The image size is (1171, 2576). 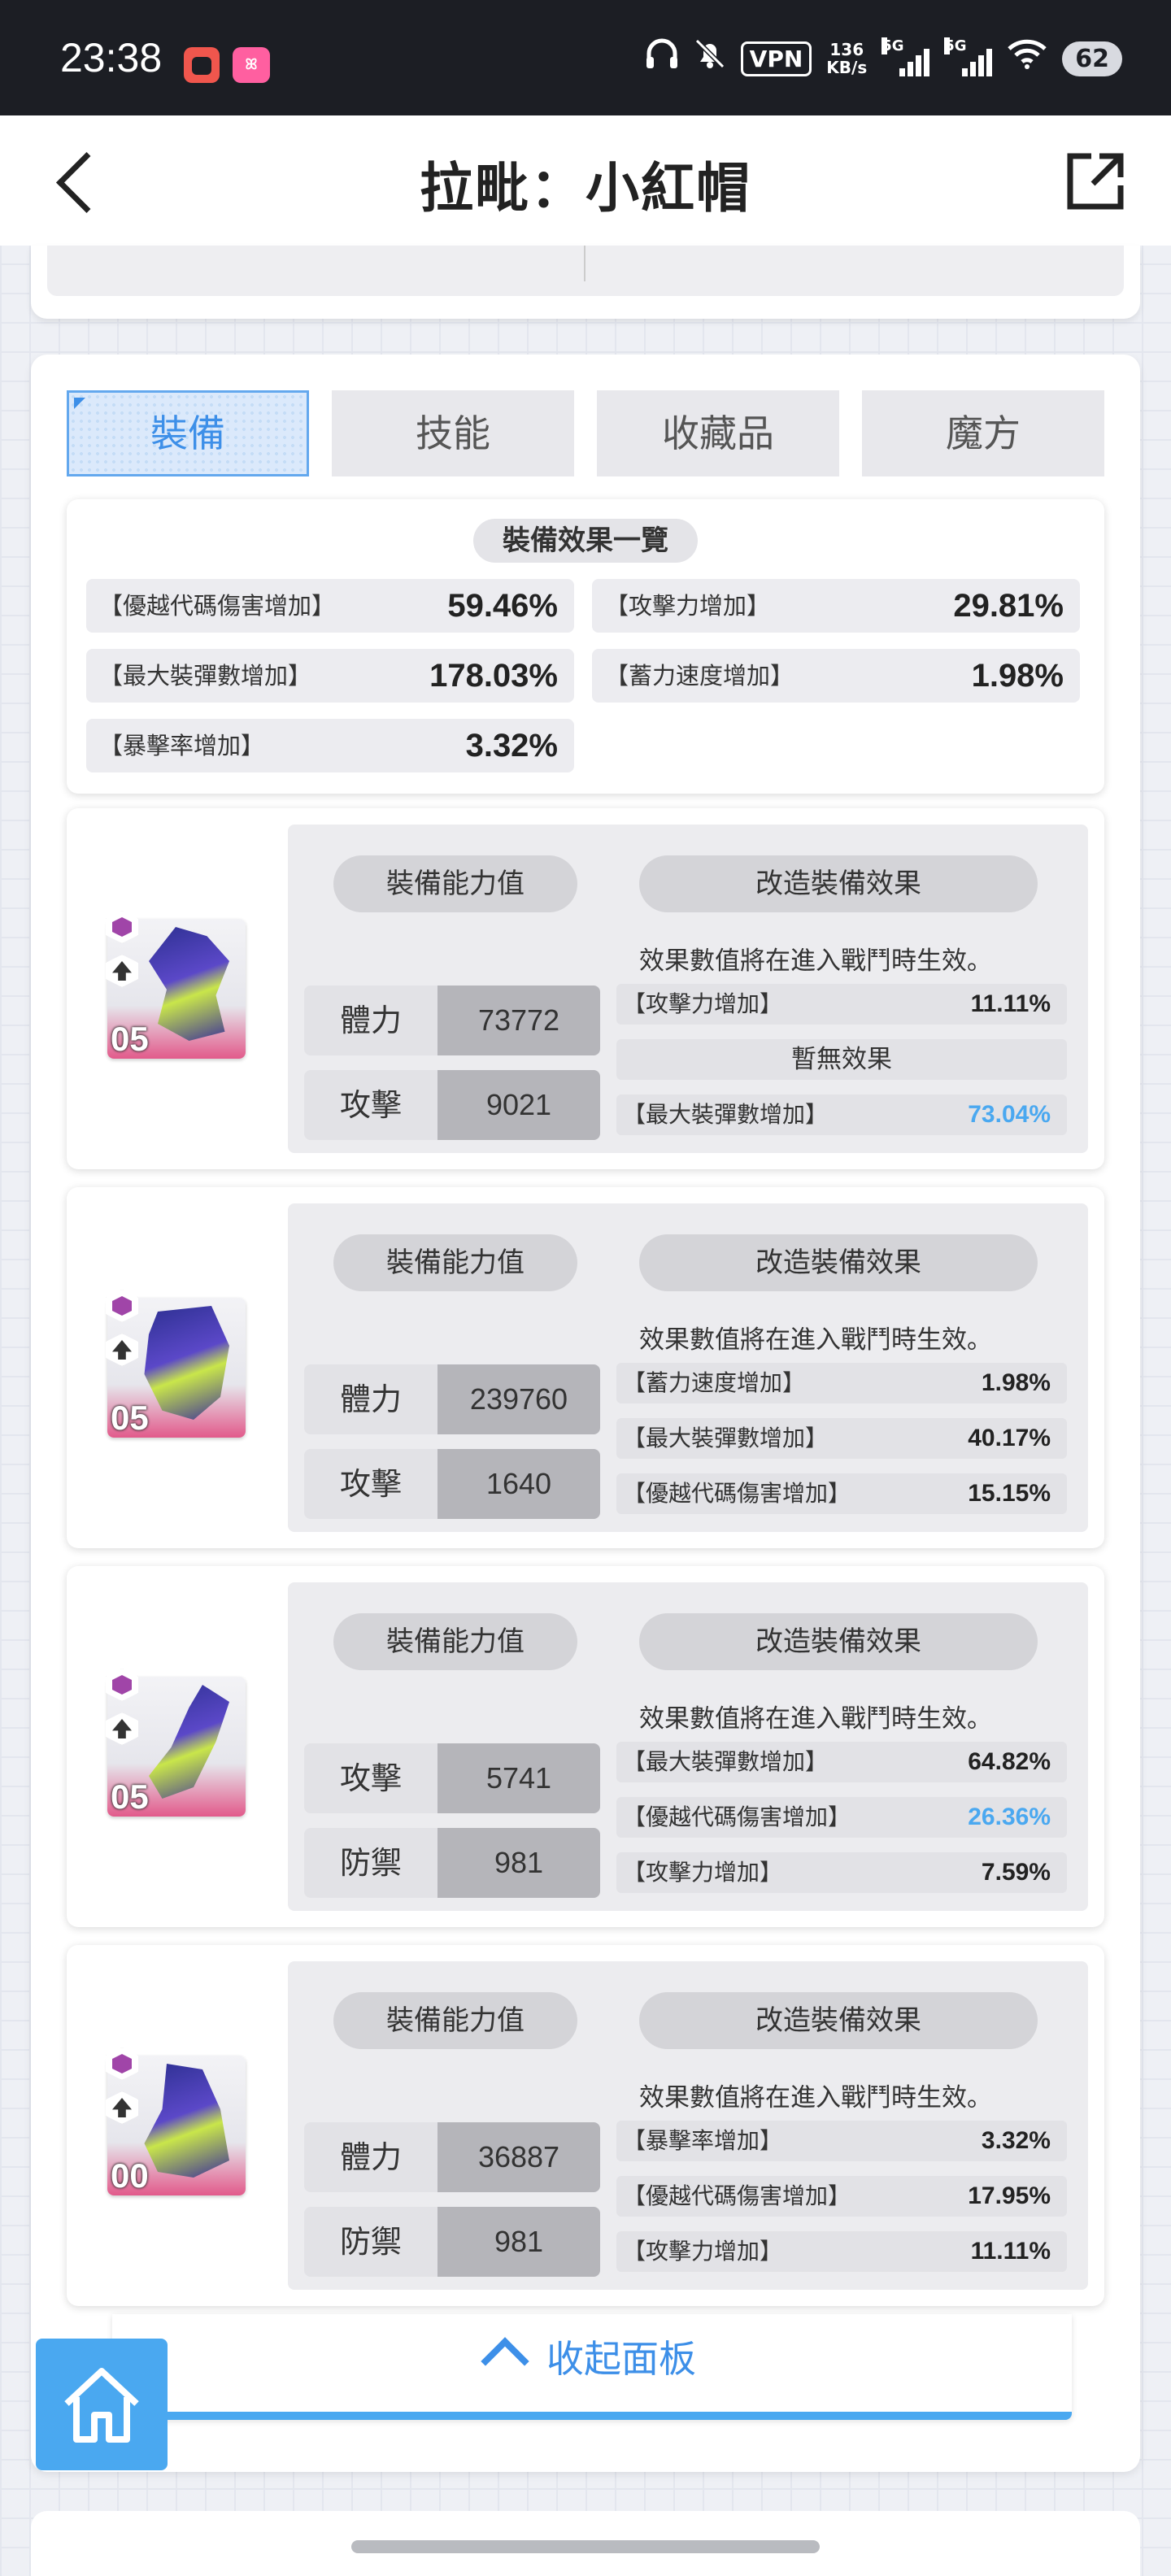 What do you see at coordinates (718, 433) in the screenshot?
I see `tab-collectibles: 收藏品` at bounding box center [718, 433].